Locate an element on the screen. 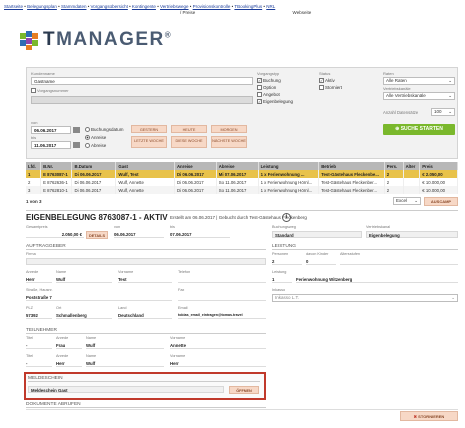  col-lfd: Lfd. is located at coordinates (34, 166).